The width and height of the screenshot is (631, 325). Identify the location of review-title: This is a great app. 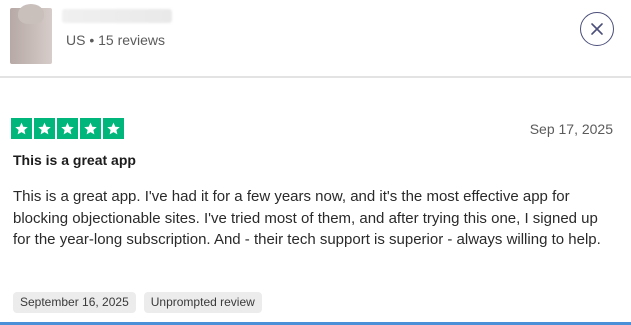
(74, 160).